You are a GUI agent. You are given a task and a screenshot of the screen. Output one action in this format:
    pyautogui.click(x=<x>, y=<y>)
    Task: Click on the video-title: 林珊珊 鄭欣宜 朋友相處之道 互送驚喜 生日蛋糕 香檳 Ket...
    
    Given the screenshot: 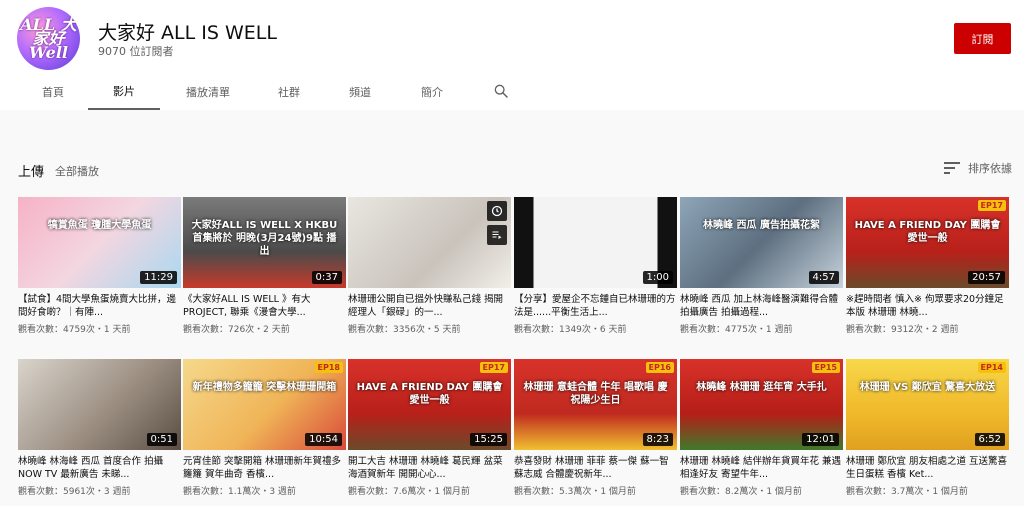 What is the action you would take?
    pyautogui.click(x=927, y=468)
    